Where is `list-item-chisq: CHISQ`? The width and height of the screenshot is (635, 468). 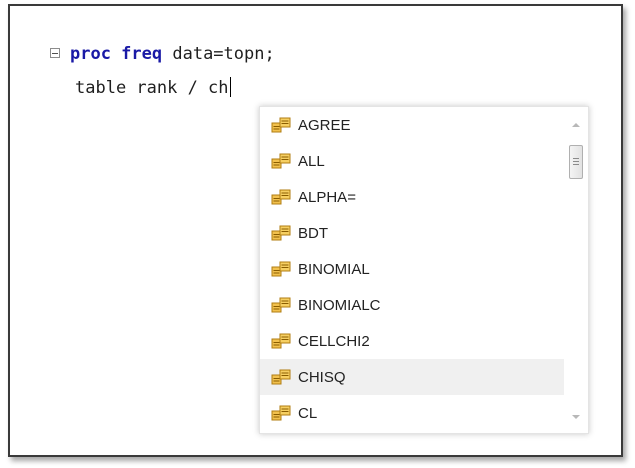
list-item-chisq: CHISQ is located at coordinates (413, 377).